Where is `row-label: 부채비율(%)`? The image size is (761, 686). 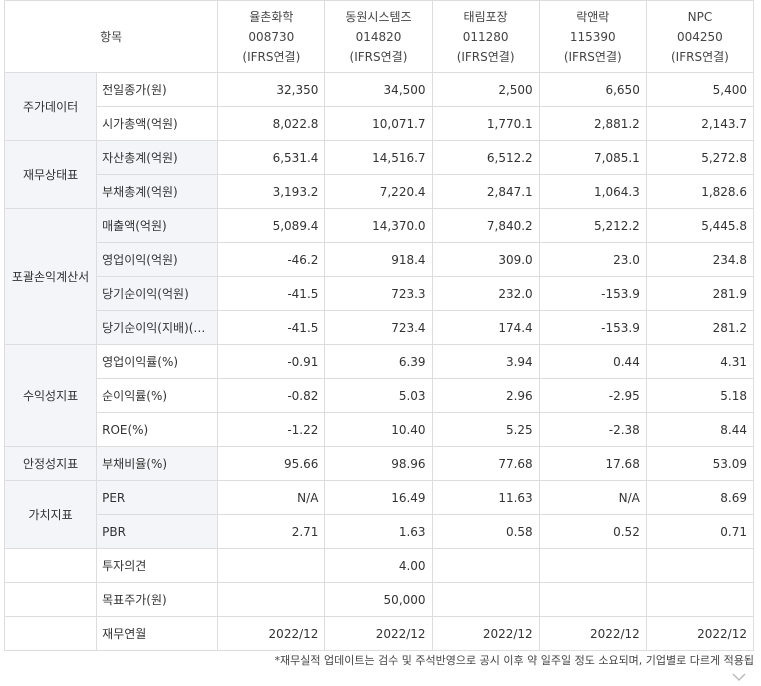 row-label: 부채비율(%) is located at coordinates (157, 463).